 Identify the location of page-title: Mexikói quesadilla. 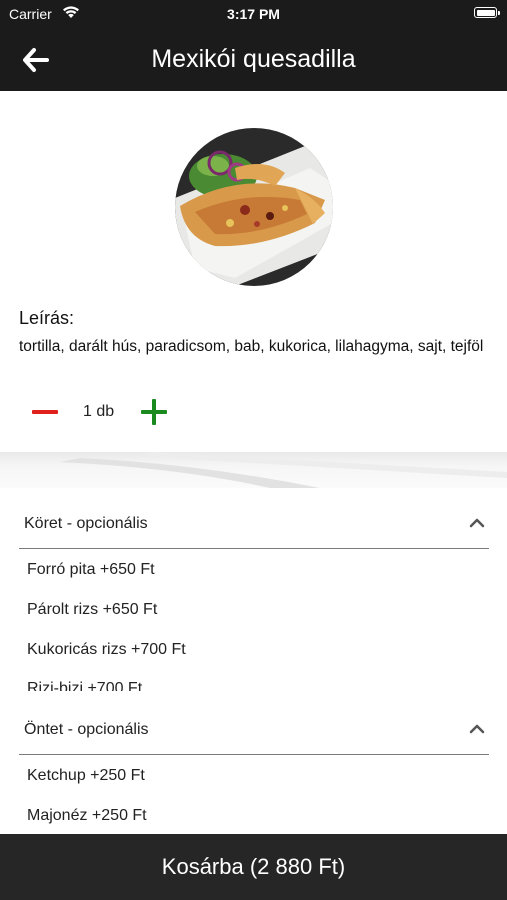
(253, 59).